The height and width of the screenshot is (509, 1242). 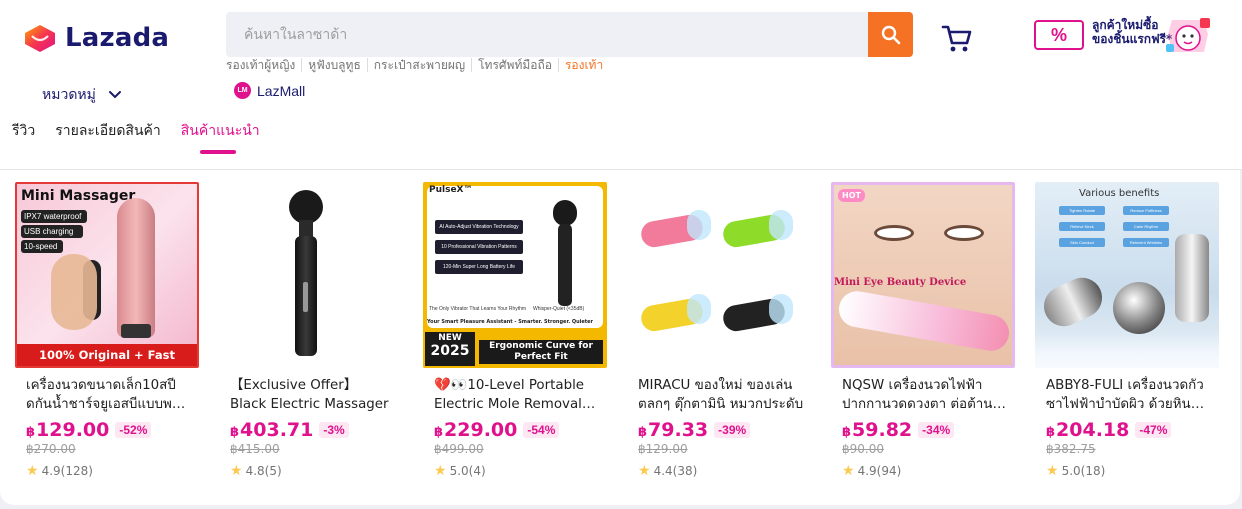 I want to click on lazmall-label: LazMall, so click(x=281, y=90).